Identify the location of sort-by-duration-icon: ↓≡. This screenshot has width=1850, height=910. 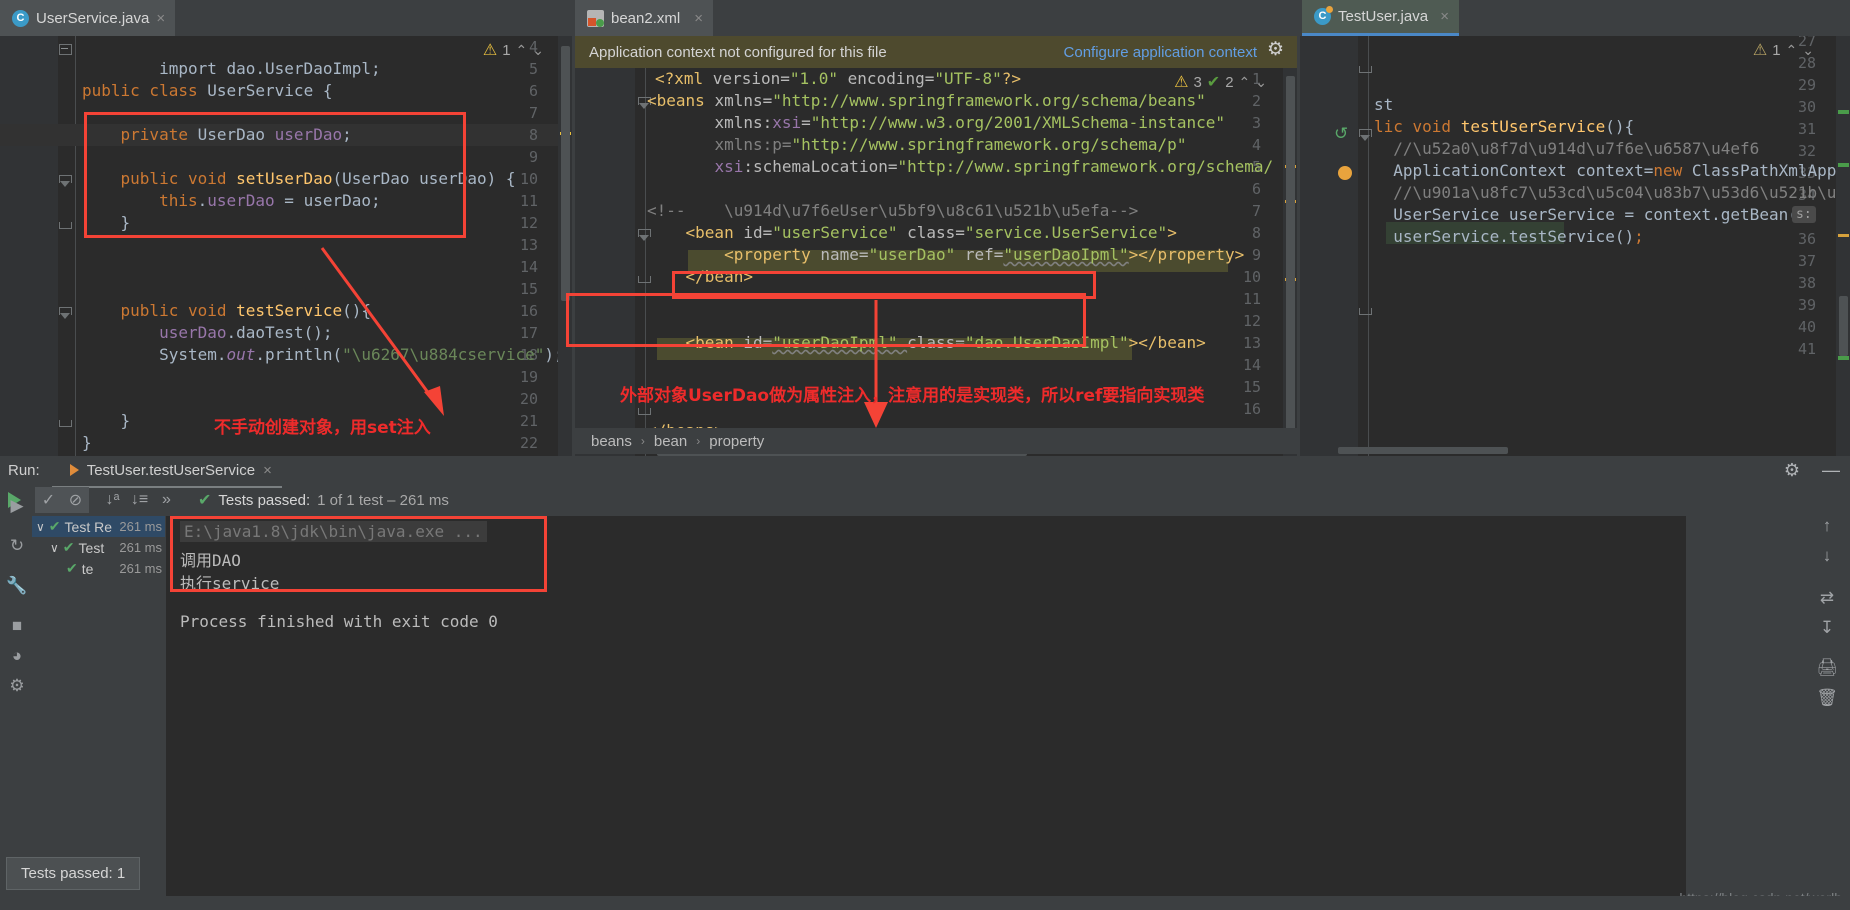
(139, 500).